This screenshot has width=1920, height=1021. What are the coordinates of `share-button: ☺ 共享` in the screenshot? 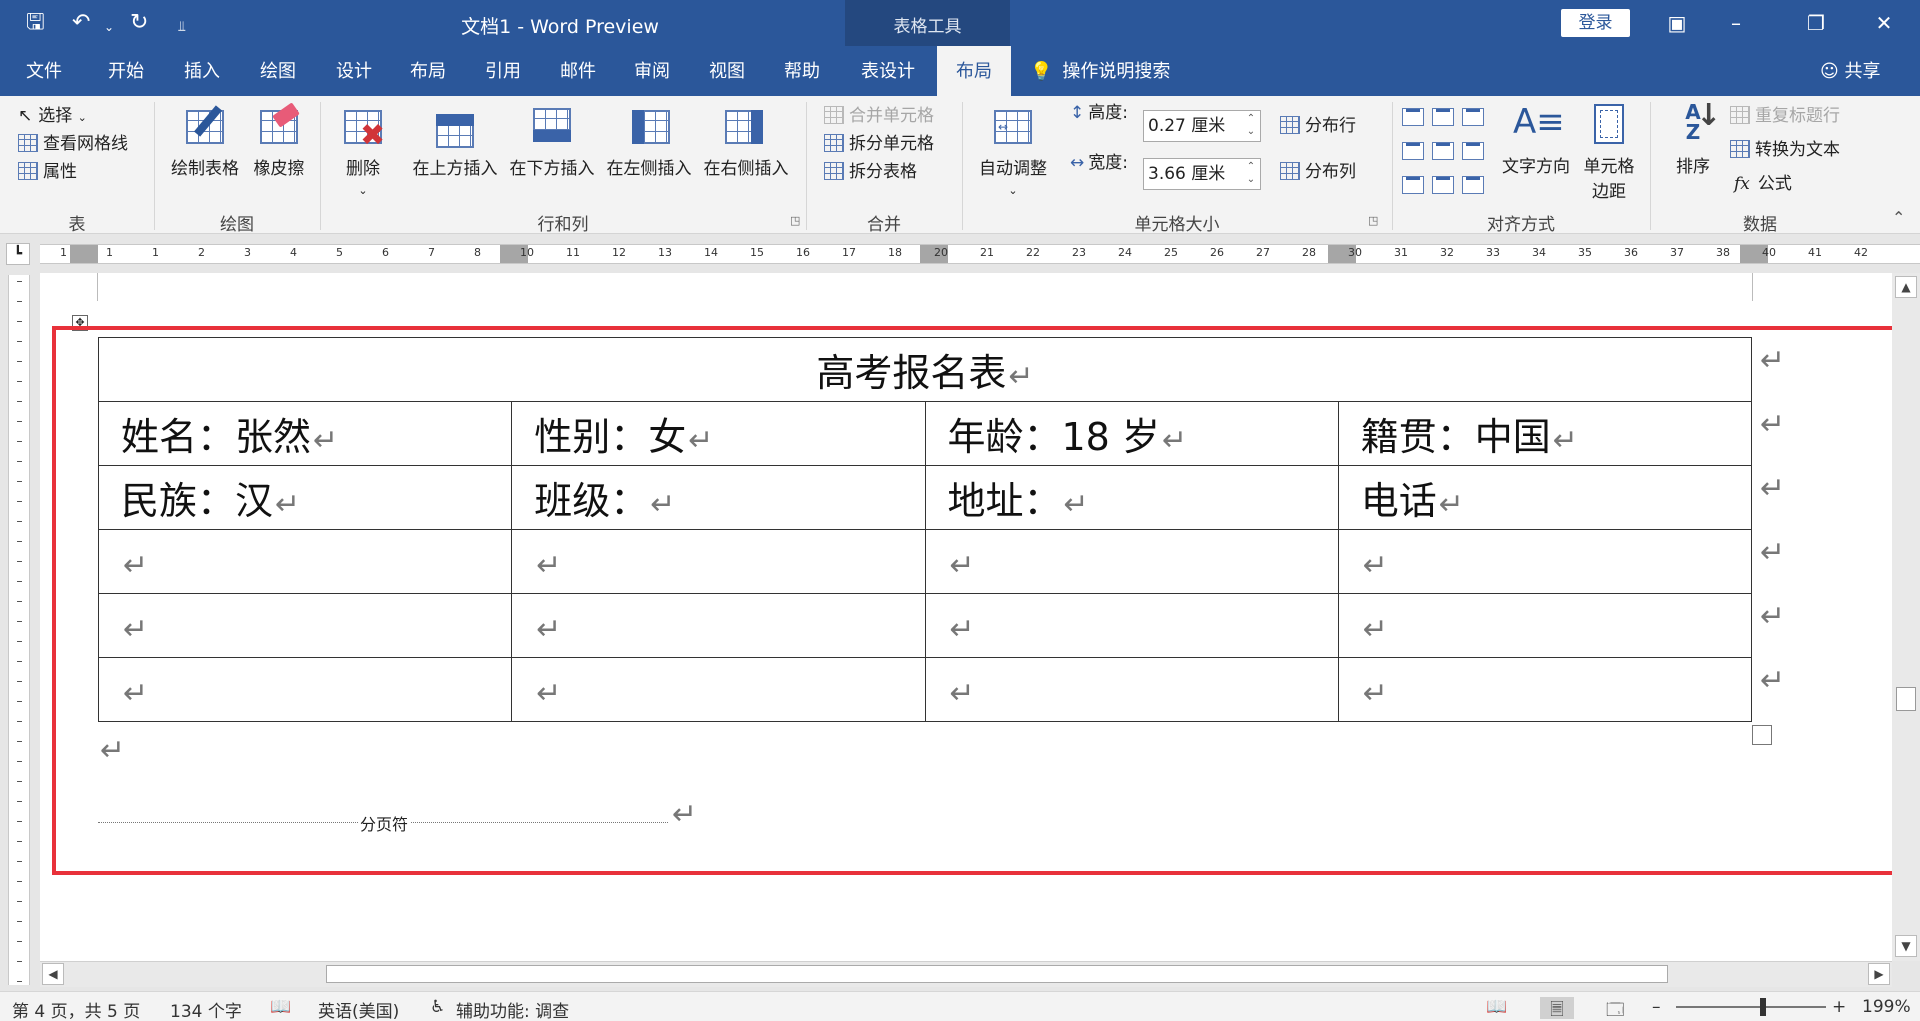 It's located at (1850, 72).